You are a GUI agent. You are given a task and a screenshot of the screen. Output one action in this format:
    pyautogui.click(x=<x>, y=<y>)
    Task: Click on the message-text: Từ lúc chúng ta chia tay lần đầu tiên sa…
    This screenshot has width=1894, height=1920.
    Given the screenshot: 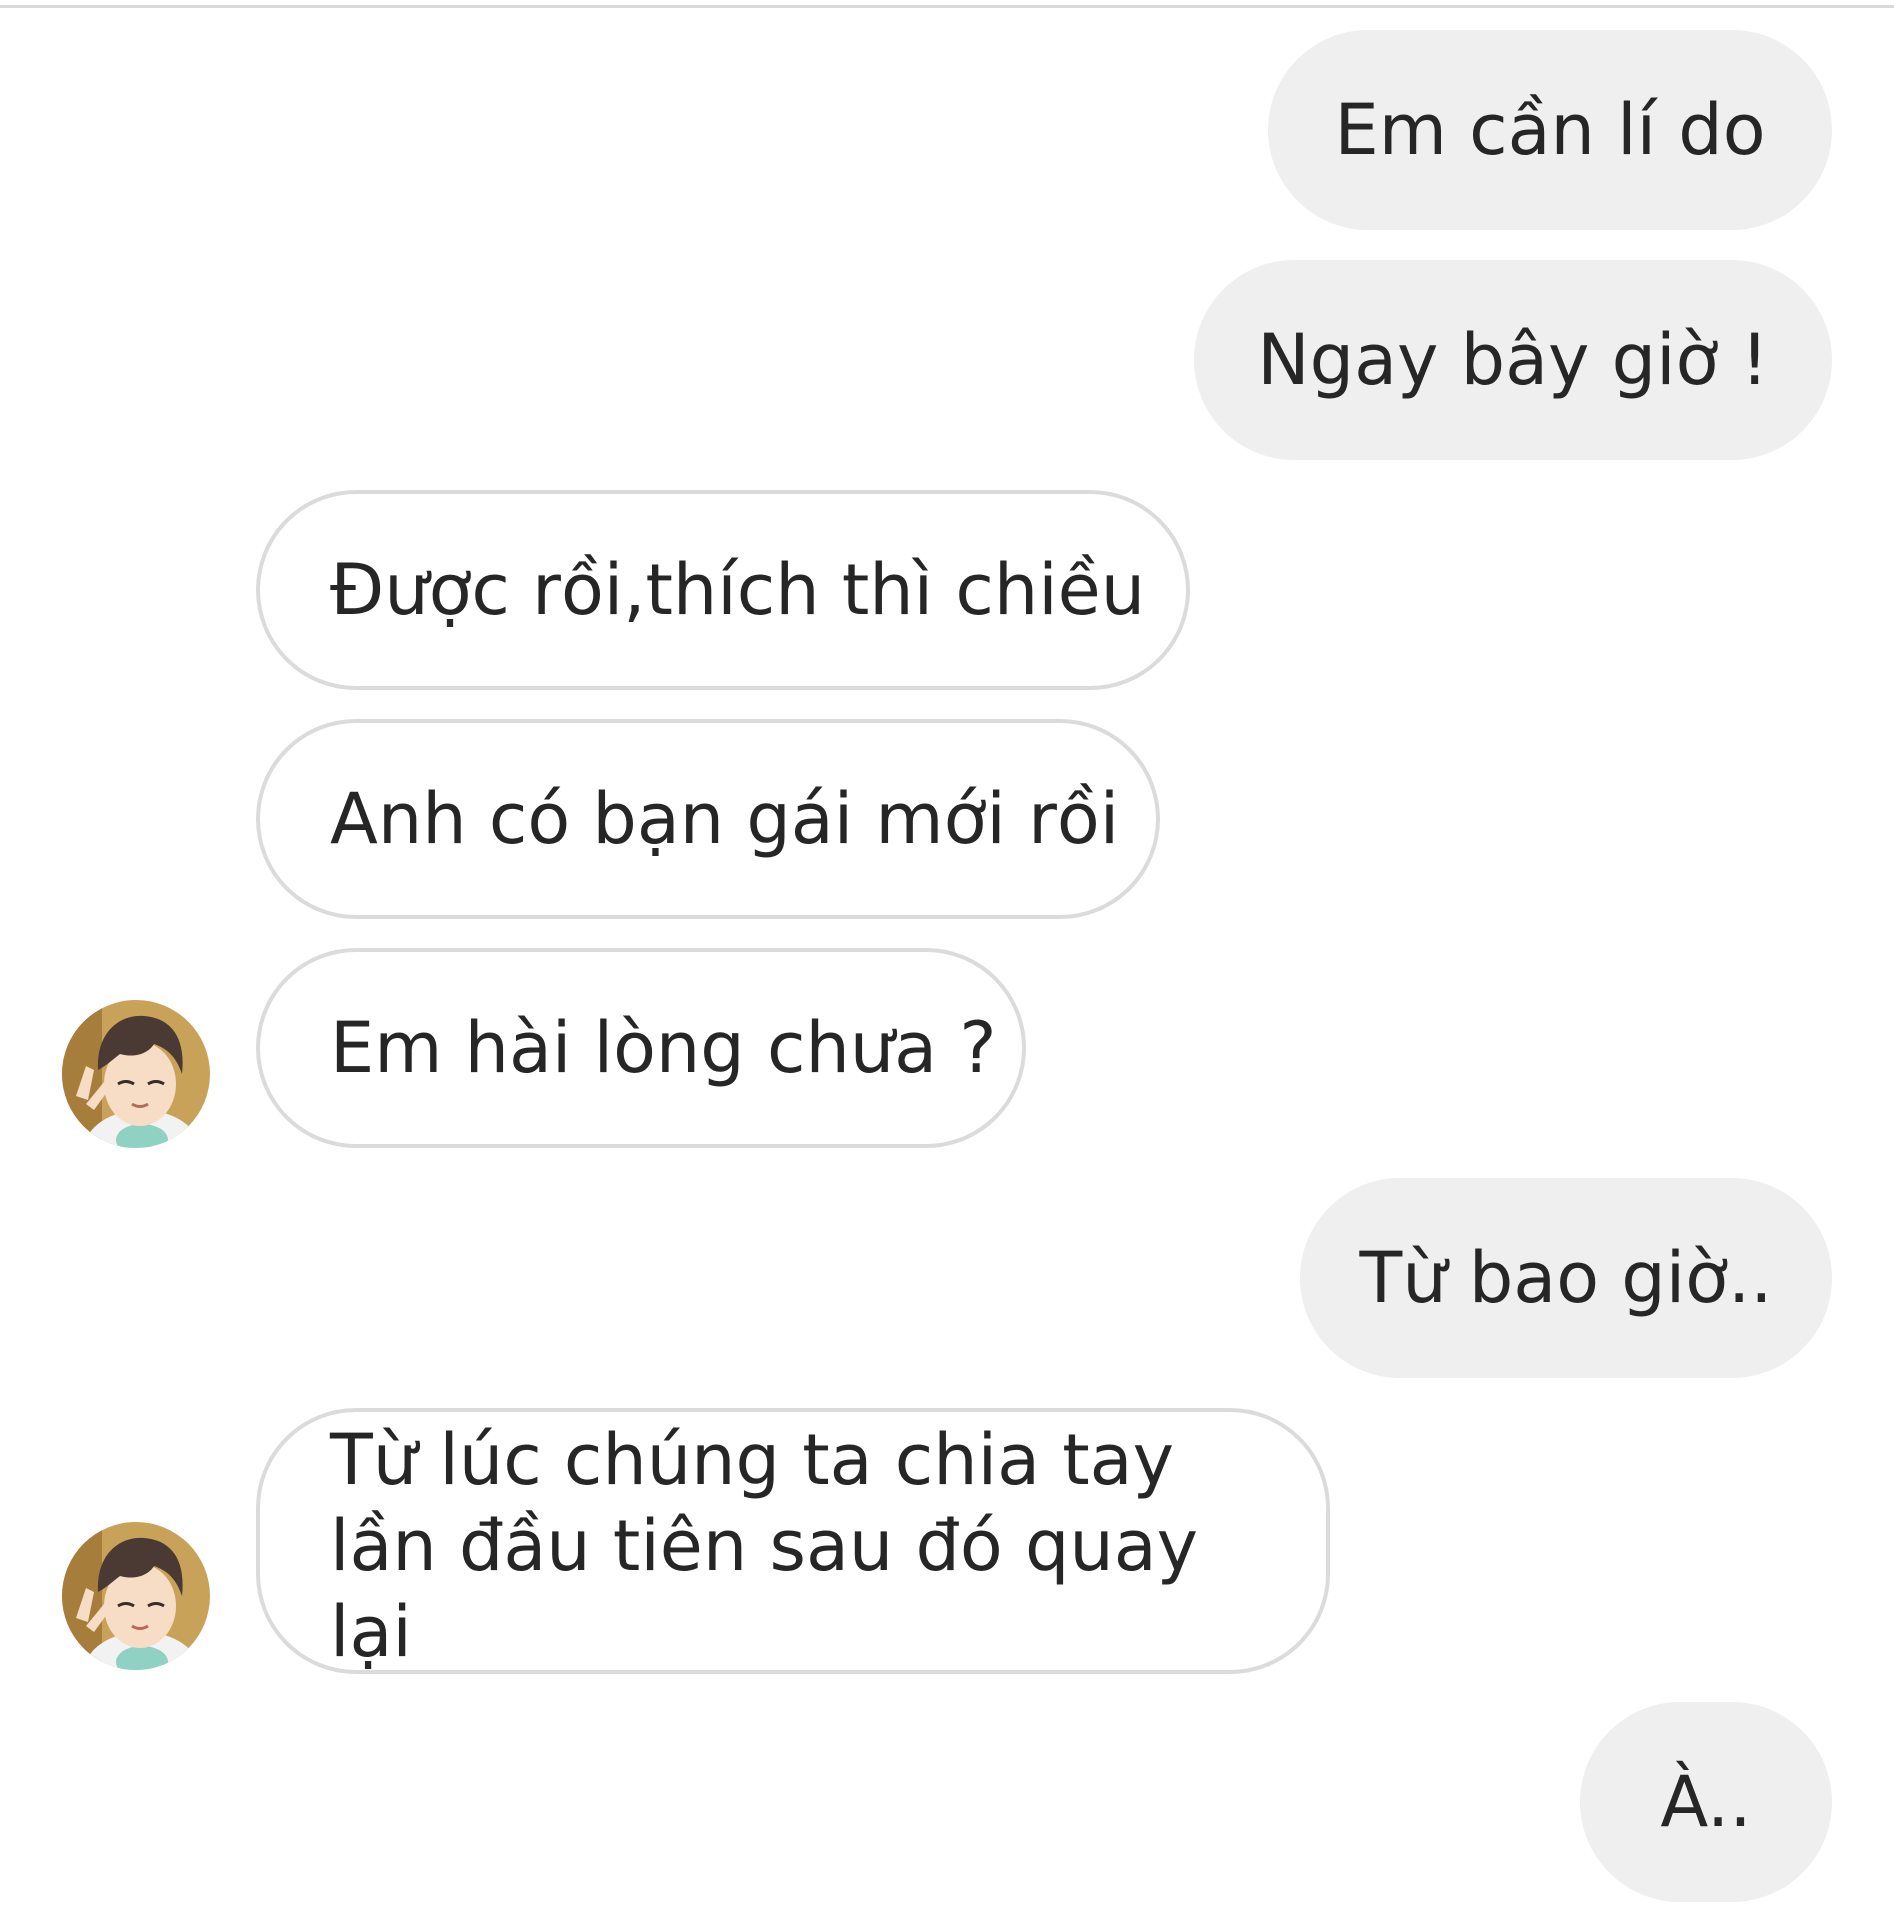 What is the action you would take?
    pyautogui.click(x=764, y=1546)
    